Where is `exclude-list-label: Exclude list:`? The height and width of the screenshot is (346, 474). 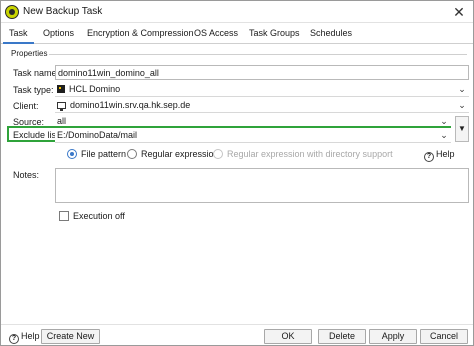
exclude-list-label: Exclude list: is located at coordinates (37, 135).